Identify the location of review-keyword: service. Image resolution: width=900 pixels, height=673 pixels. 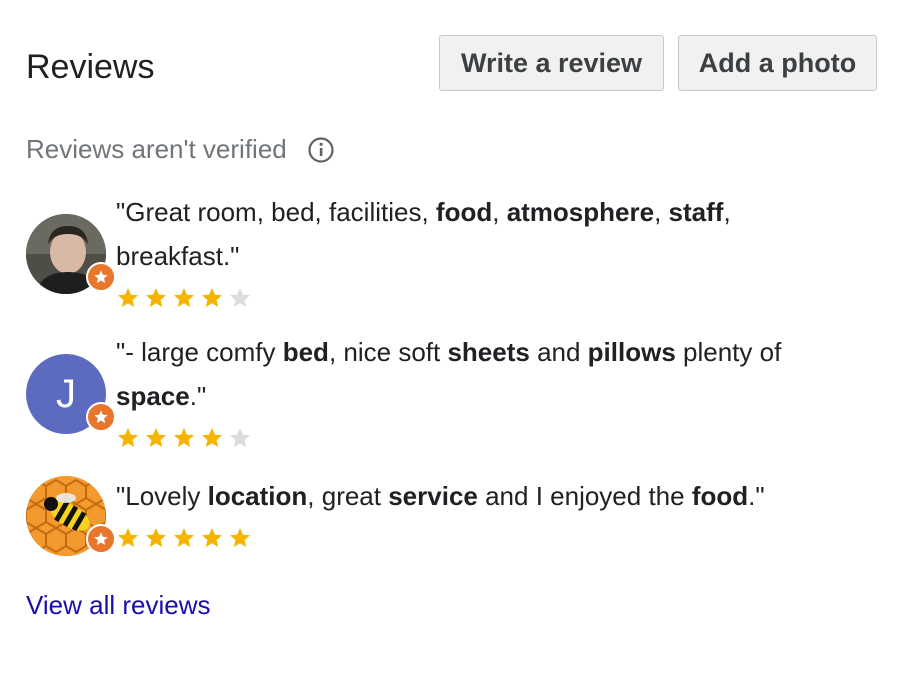
(433, 496).